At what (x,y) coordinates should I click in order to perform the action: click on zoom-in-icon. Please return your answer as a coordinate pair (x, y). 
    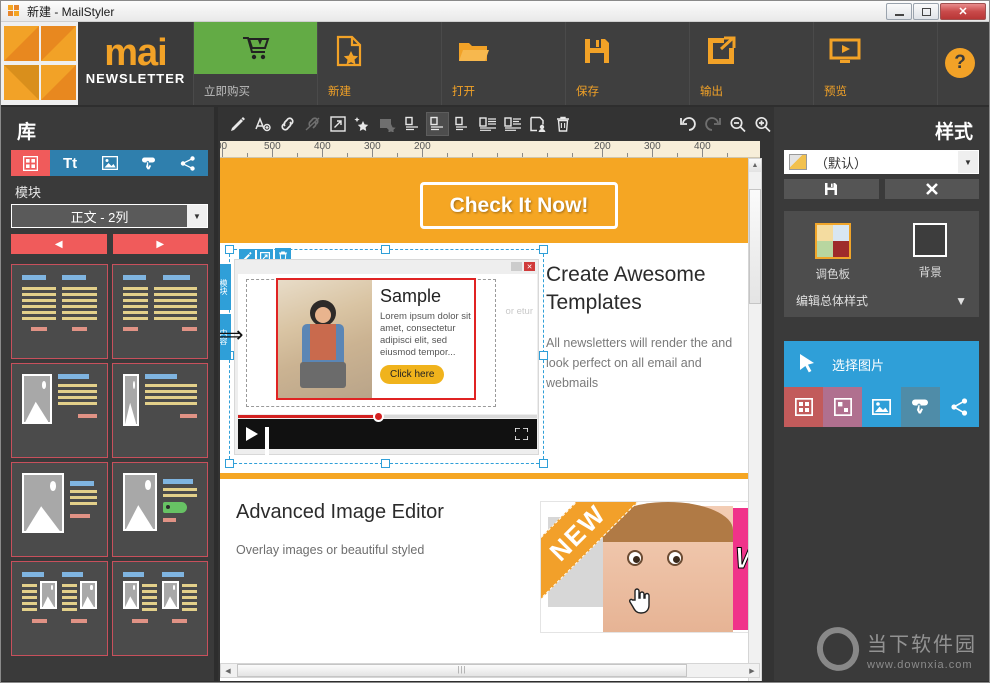
    Looking at the image, I should click on (762, 124).